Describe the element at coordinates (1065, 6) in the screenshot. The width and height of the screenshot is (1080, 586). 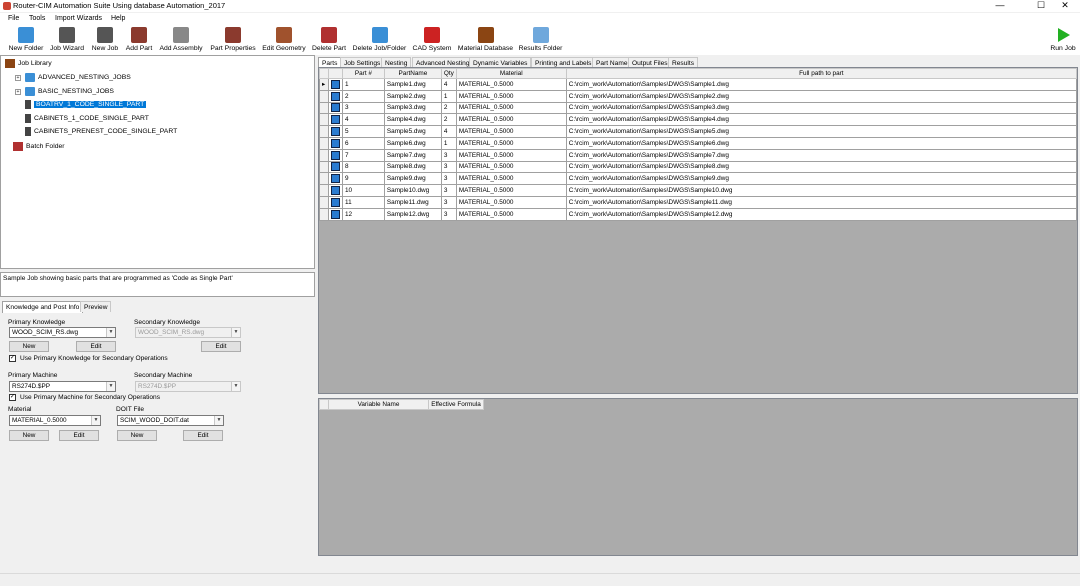
I see `close-button: ✕` at that location.